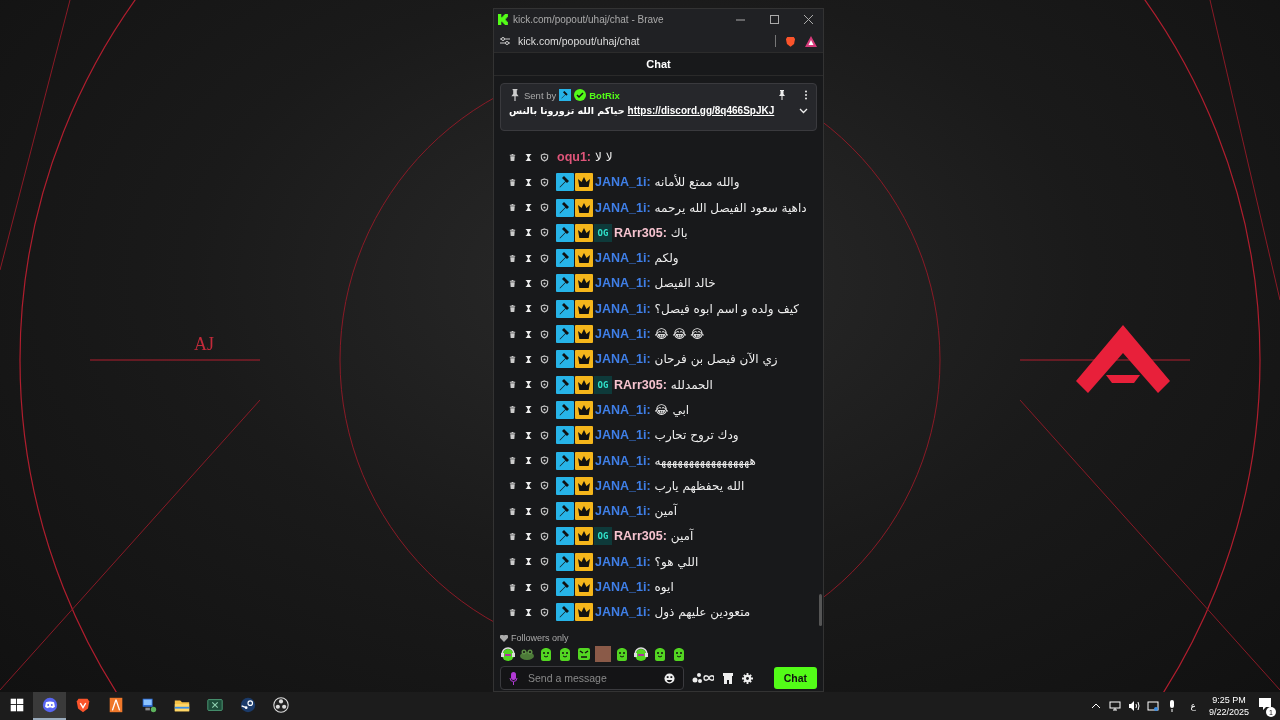  I want to click on taskbar-app-button, so click(49, 706).